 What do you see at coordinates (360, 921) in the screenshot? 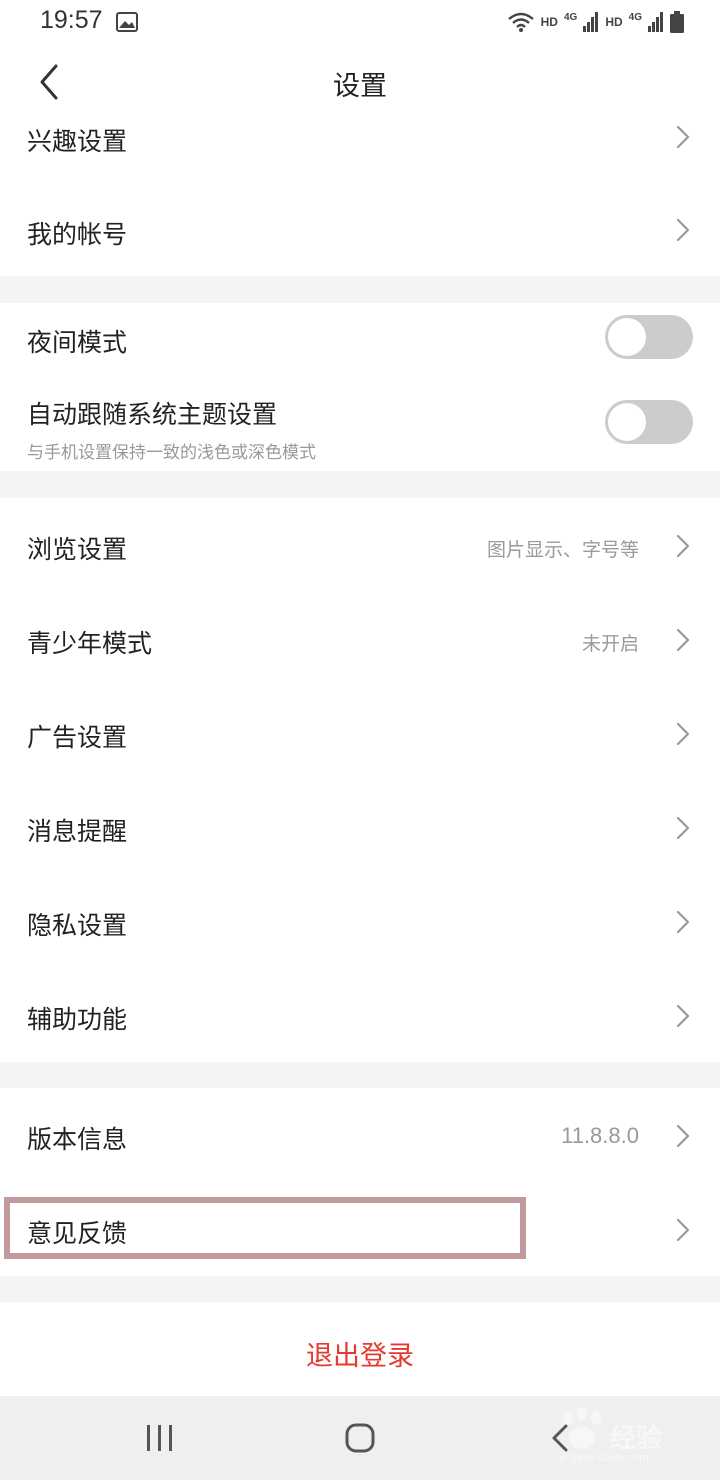
I see `settings-row-privacy: 隐私设置` at bounding box center [360, 921].